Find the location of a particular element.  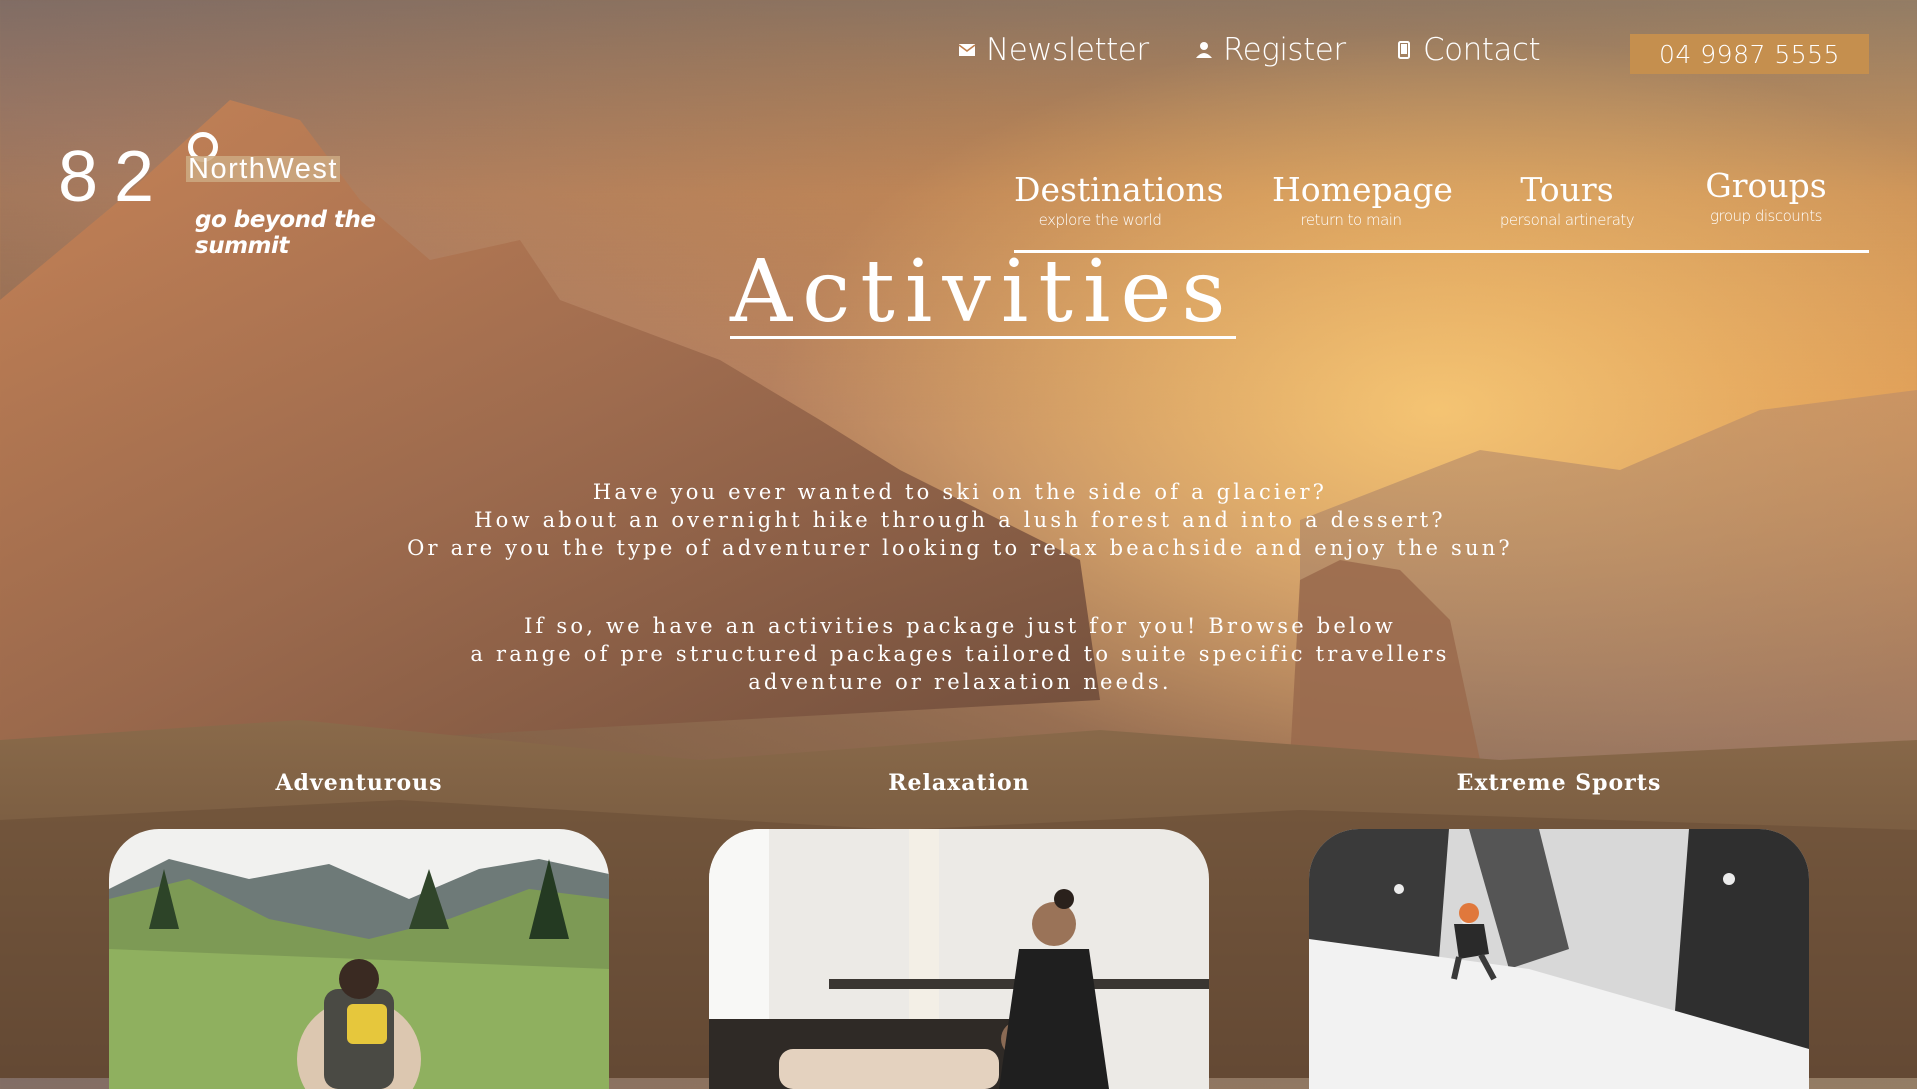

phone-icon is located at coordinates (1404, 50).